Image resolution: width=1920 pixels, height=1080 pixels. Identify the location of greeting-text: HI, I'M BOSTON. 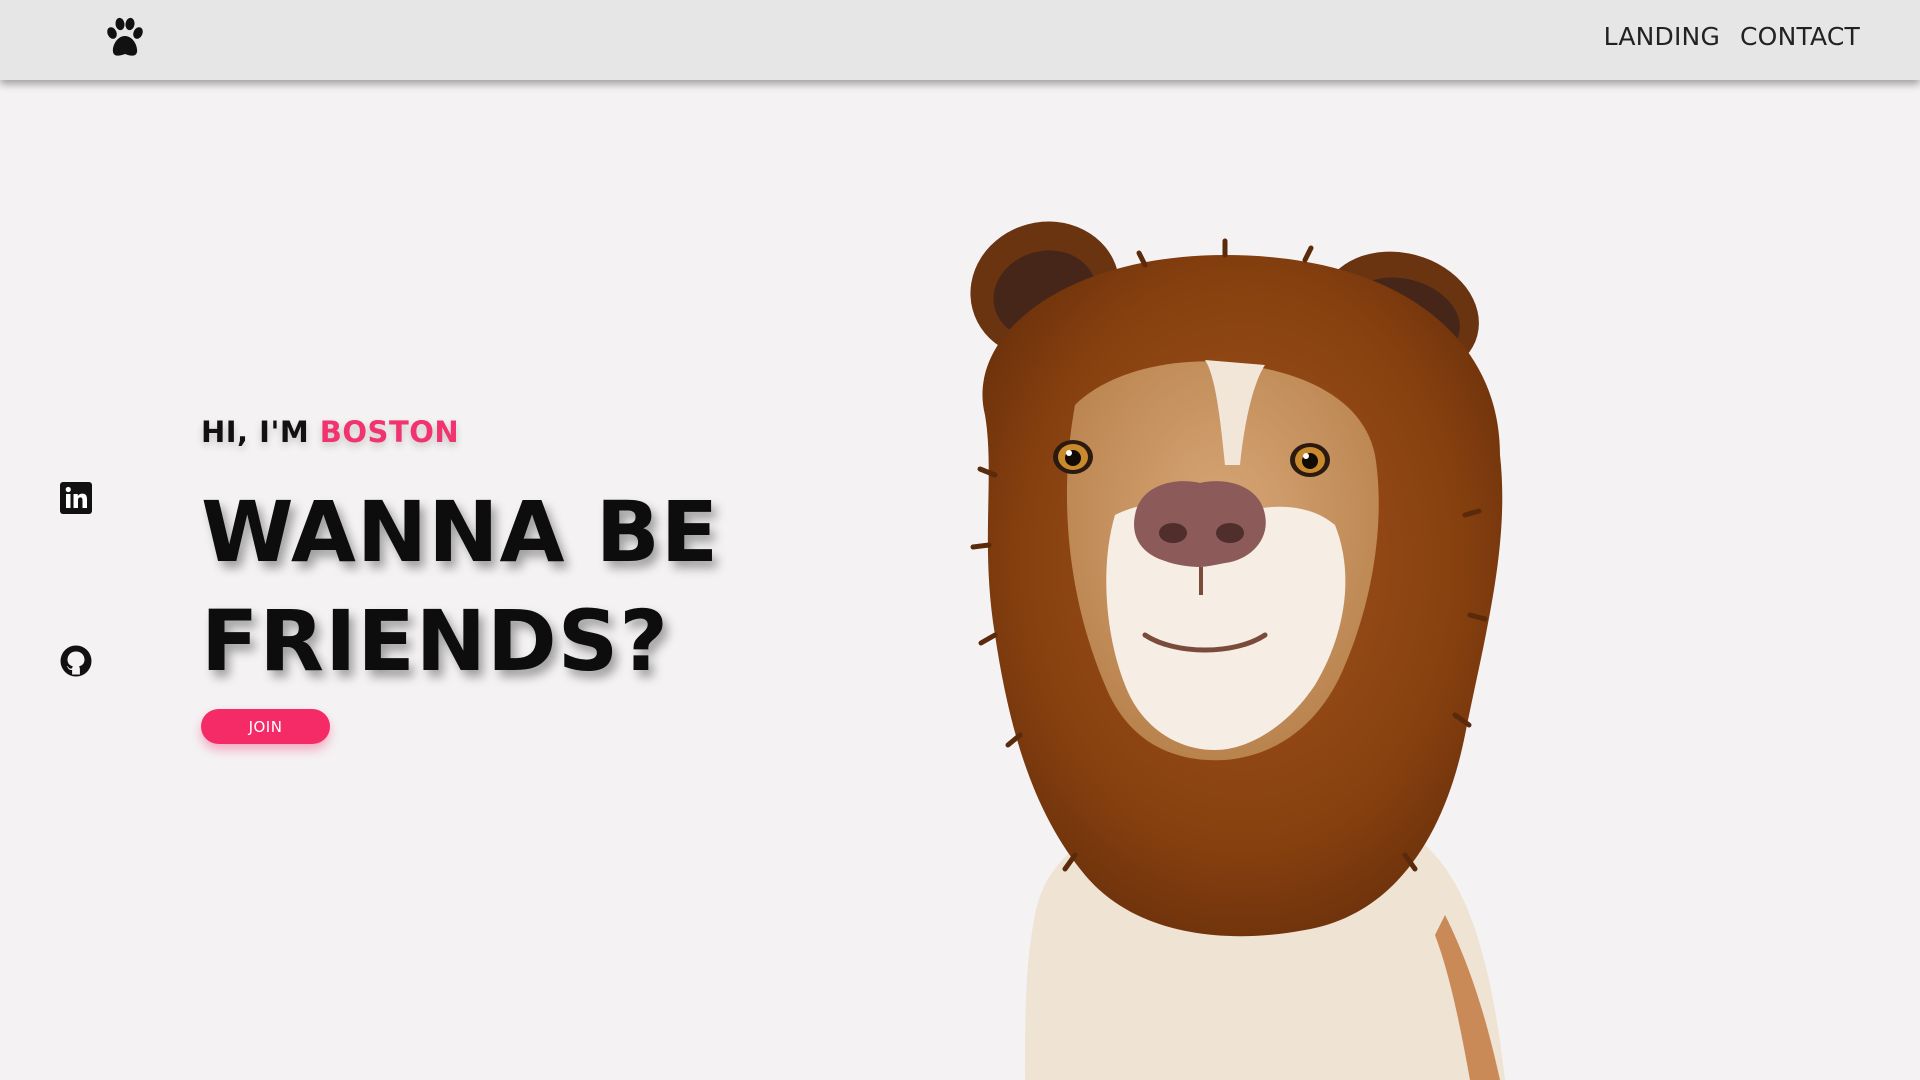
(330, 432).